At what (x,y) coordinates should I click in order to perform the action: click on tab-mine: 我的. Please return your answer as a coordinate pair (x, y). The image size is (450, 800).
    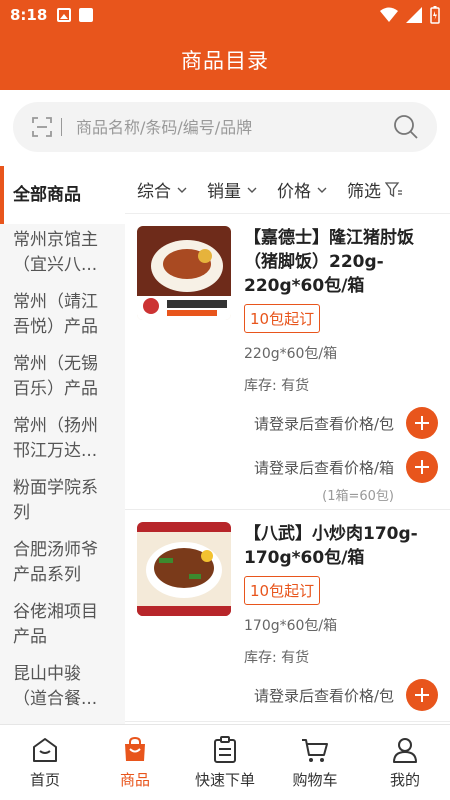
    Looking at the image, I should click on (405, 762).